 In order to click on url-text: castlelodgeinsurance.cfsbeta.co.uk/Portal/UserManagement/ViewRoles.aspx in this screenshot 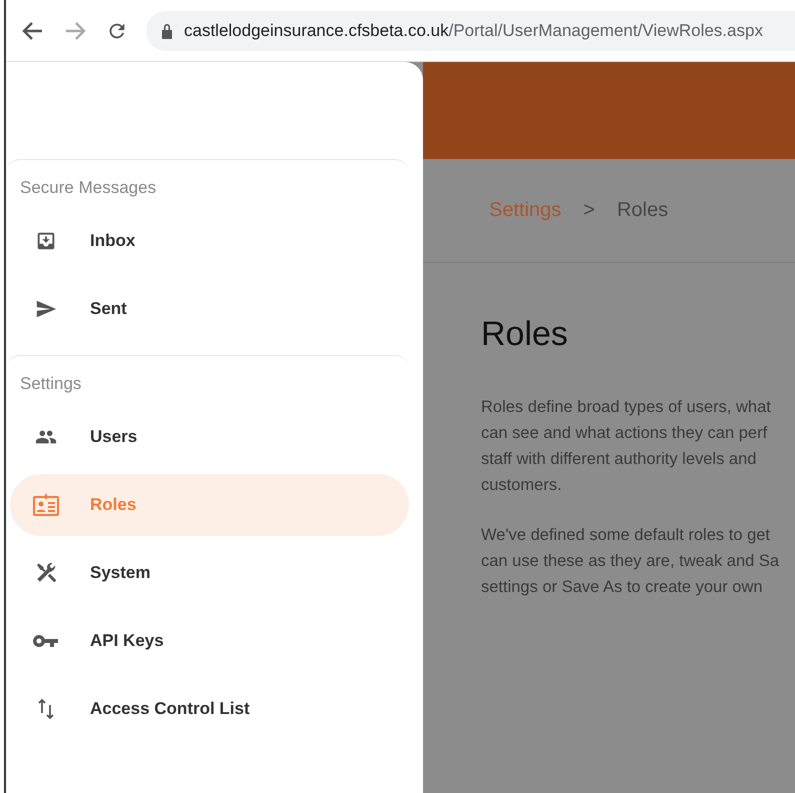, I will do `click(473, 30)`.